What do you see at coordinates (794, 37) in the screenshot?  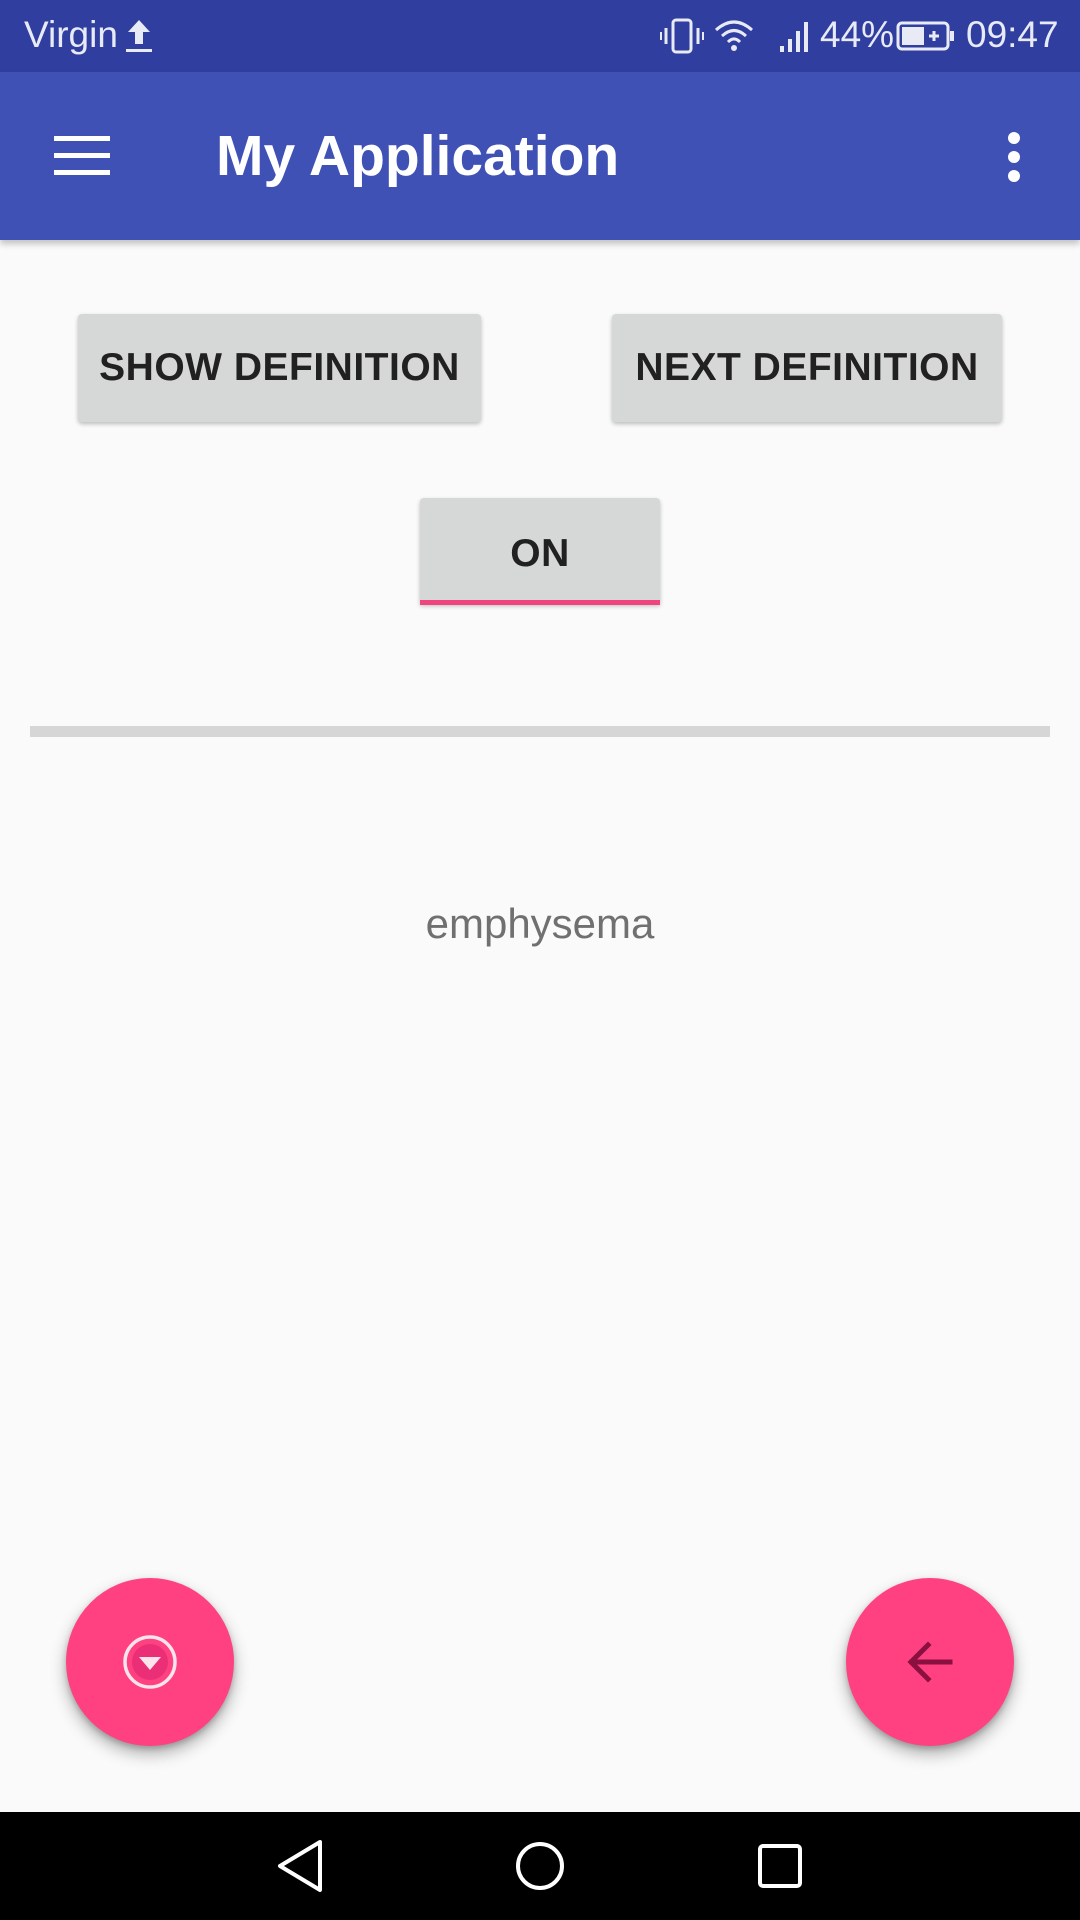 I see `signal-icon` at bounding box center [794, 37].